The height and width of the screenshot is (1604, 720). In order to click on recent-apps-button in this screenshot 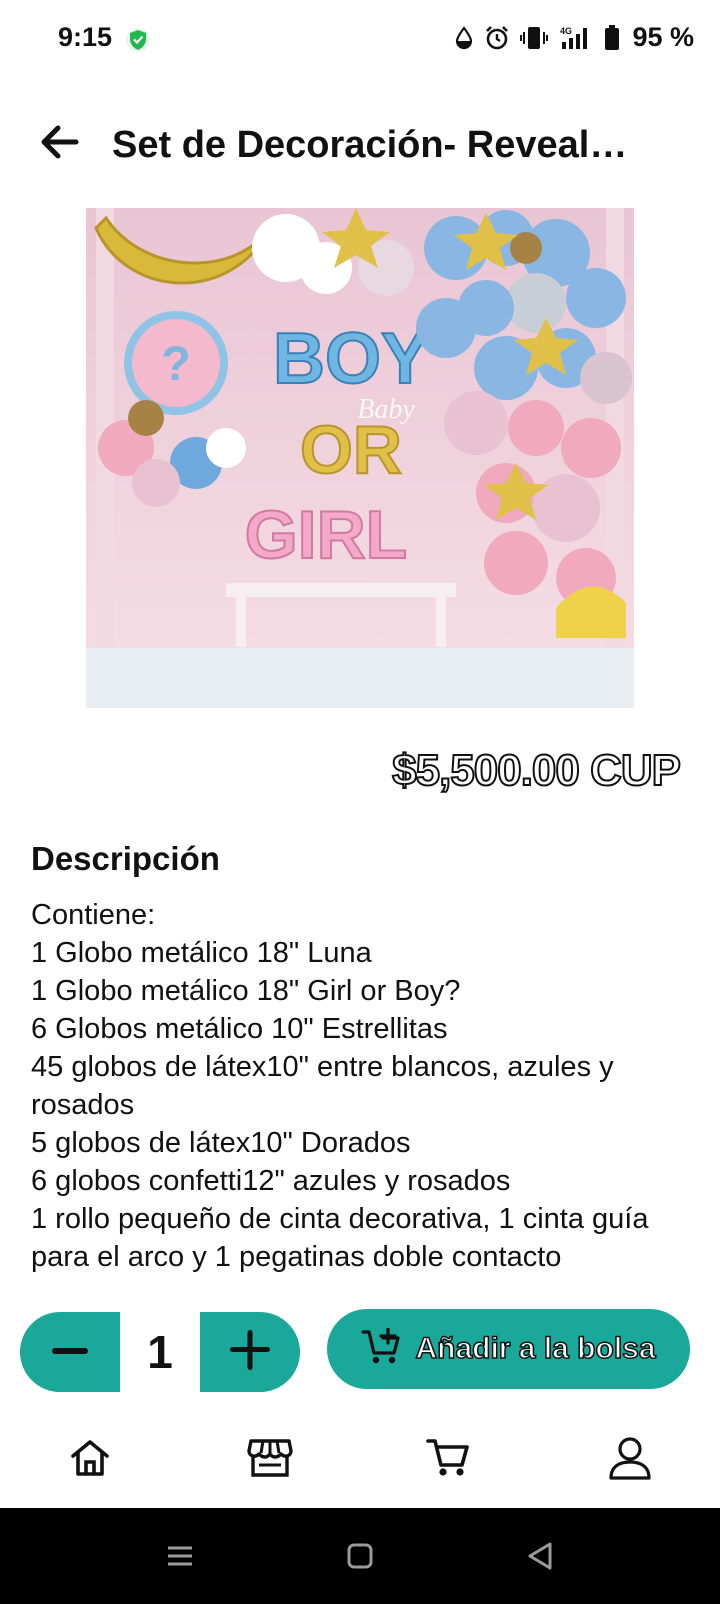, I will do `click(180, 1558)`.